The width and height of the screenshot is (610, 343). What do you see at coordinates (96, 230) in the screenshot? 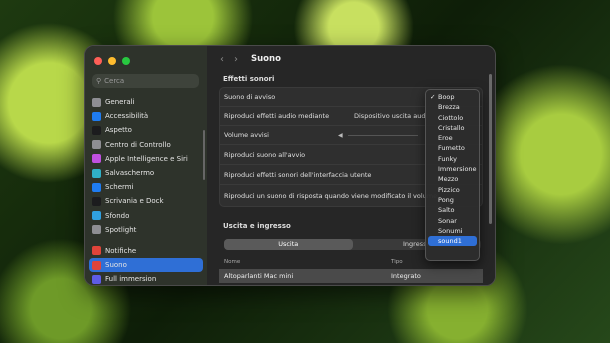
I see `spotlight-icon` at bounding box center [96, 230].